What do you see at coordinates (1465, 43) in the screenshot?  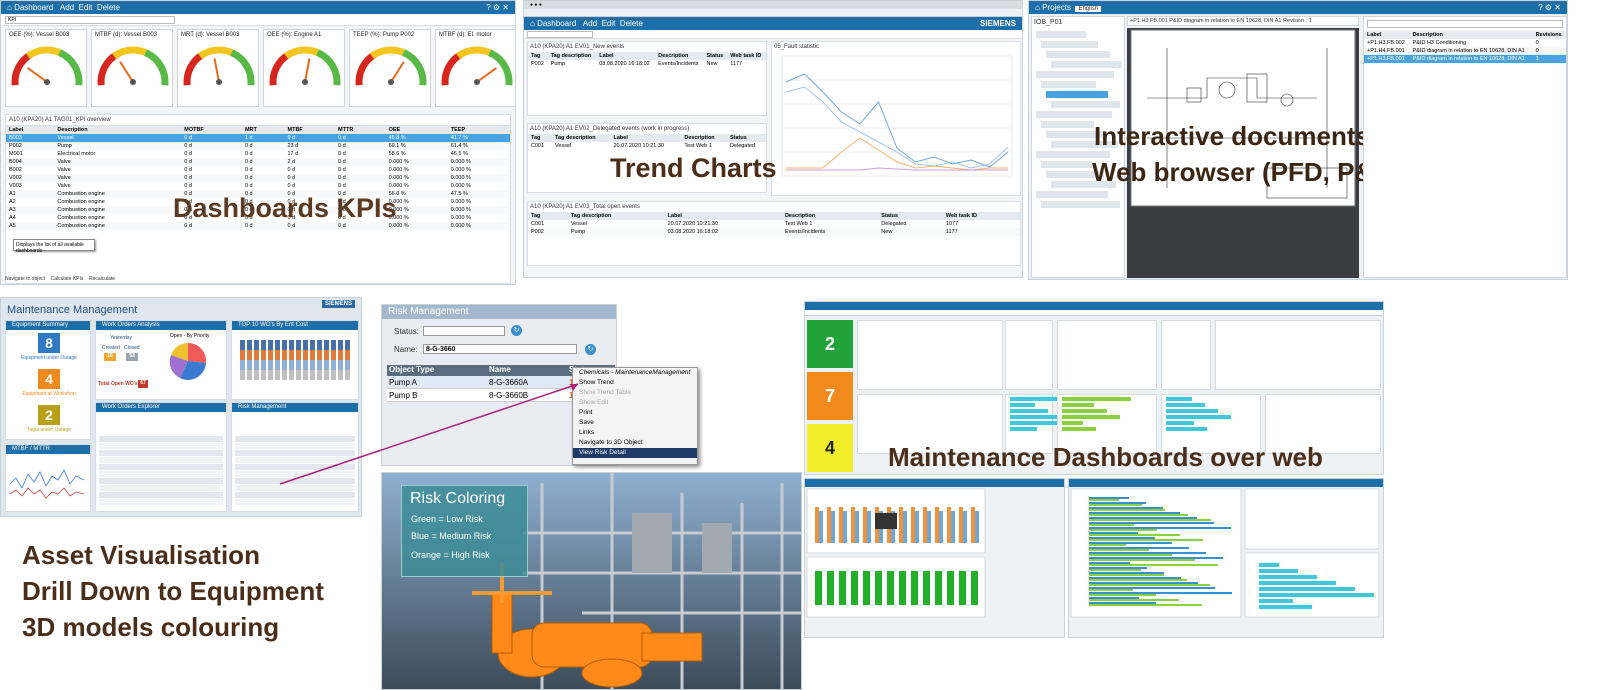 I see `document-row: +P1.H3.FB.002 P&ID H3 Conditioning 0` at bounding box center [1465, 43].